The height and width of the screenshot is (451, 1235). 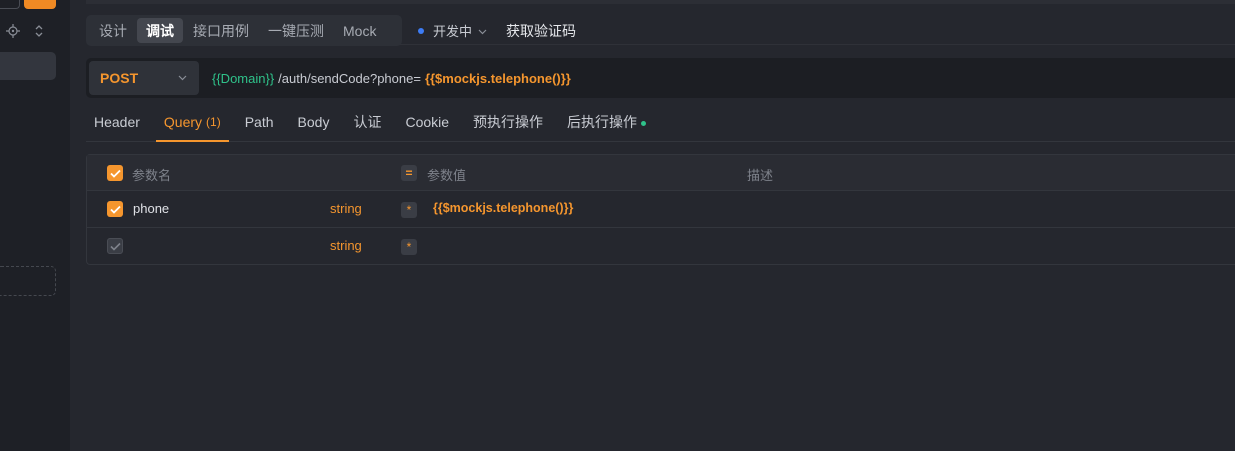 I want to click on sidebar-drop-zone, so click(x=28, y=281).